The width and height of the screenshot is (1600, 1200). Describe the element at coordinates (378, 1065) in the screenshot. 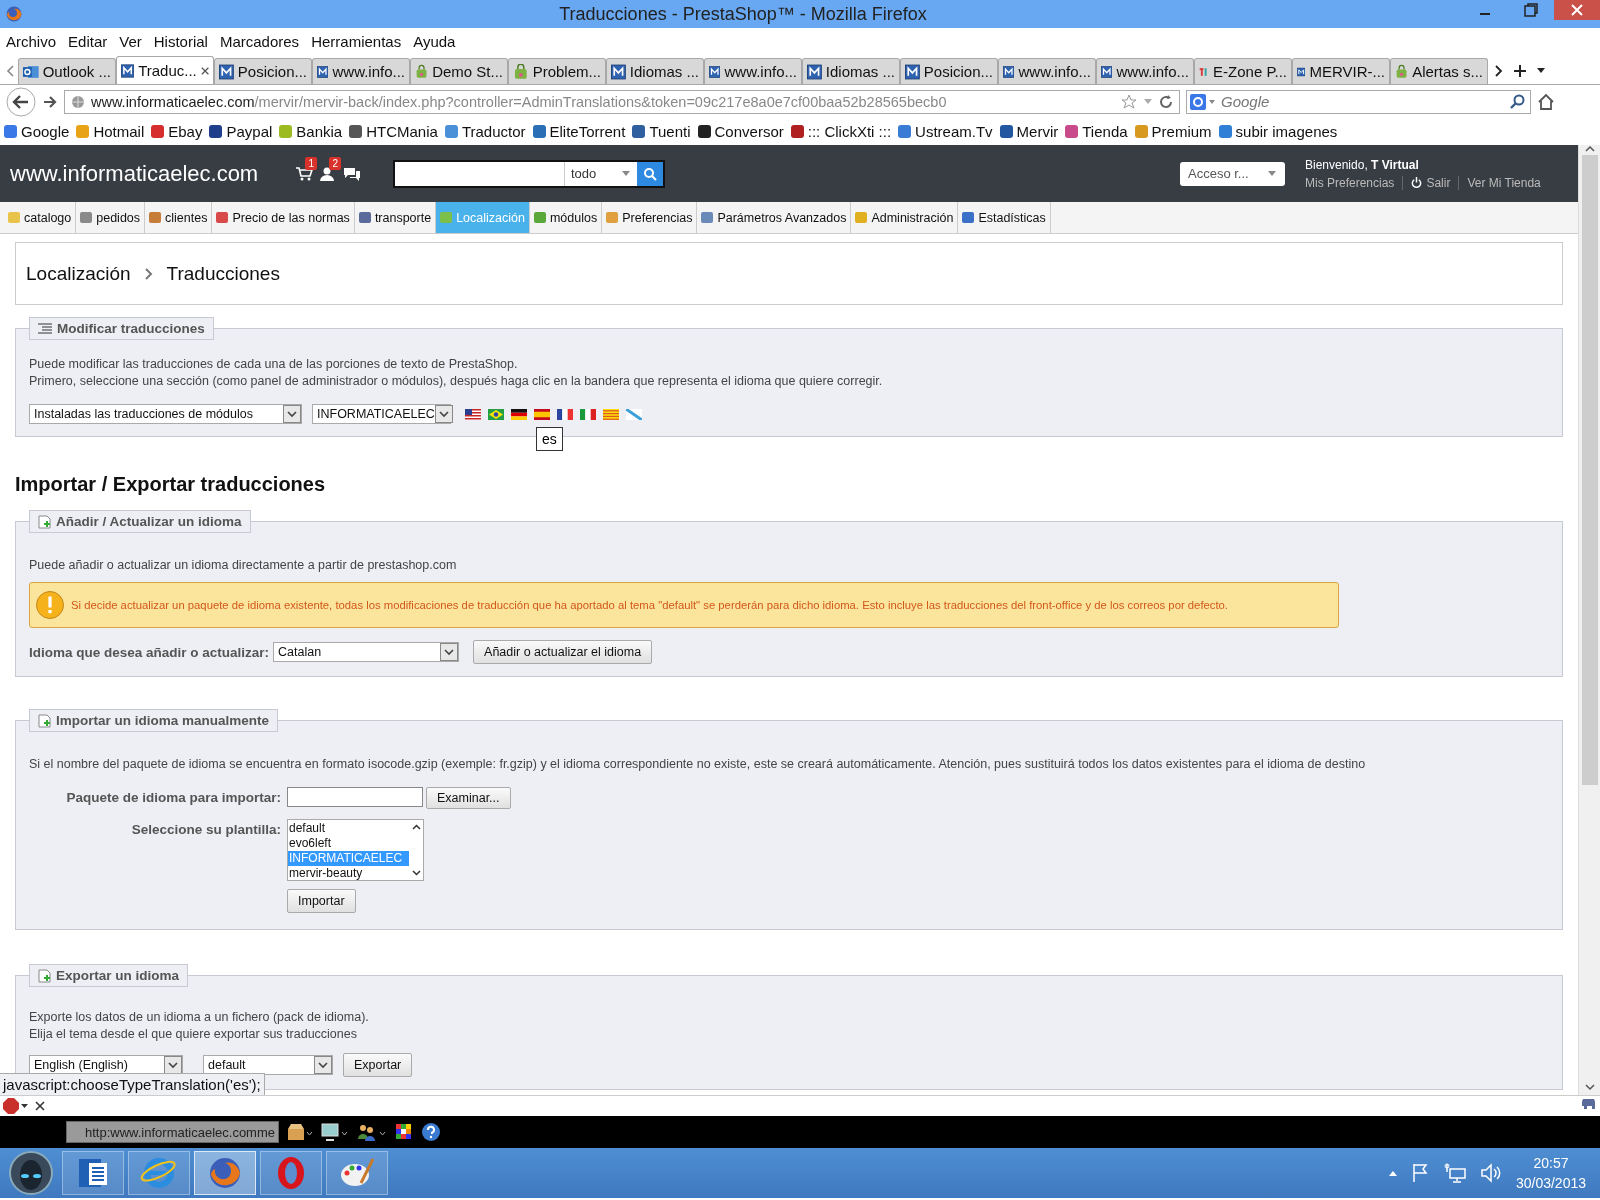

I see `export-button: Exportar` at that location.